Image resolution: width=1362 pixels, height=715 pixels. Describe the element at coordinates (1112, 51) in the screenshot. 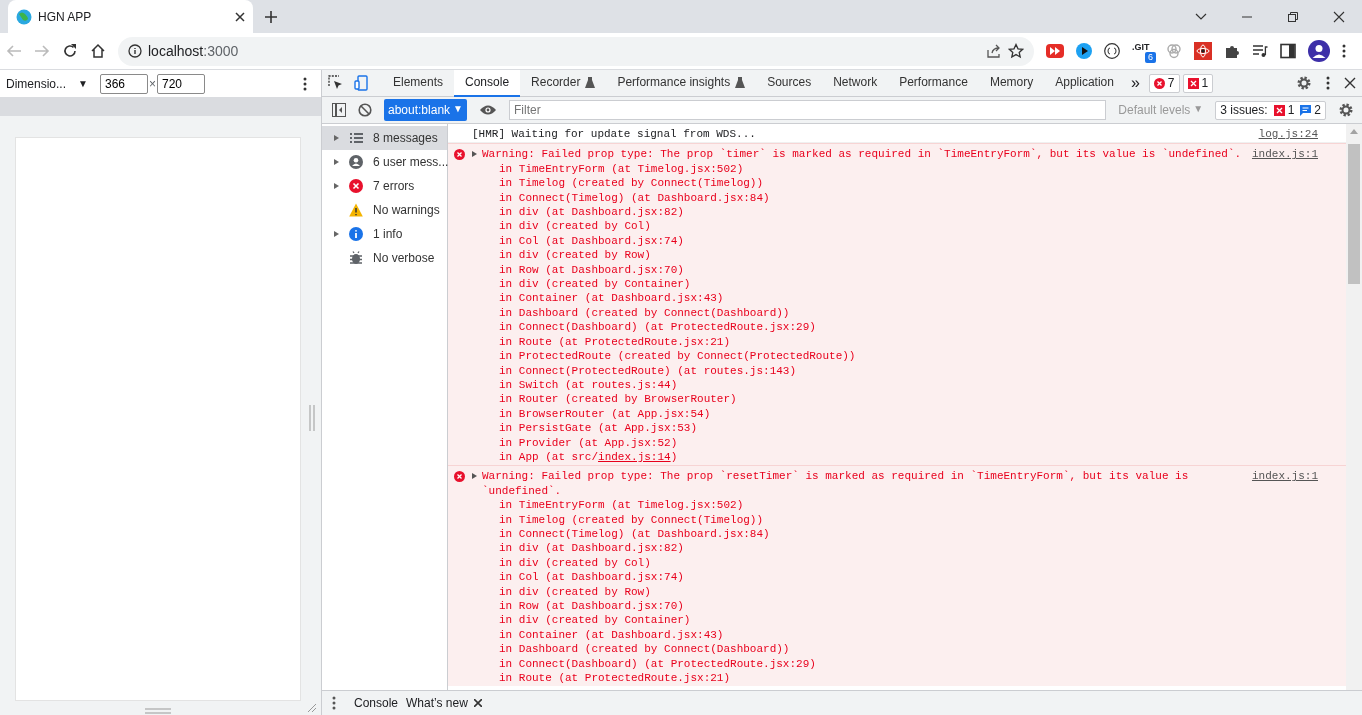

I see `code-braces-icon` at that location.